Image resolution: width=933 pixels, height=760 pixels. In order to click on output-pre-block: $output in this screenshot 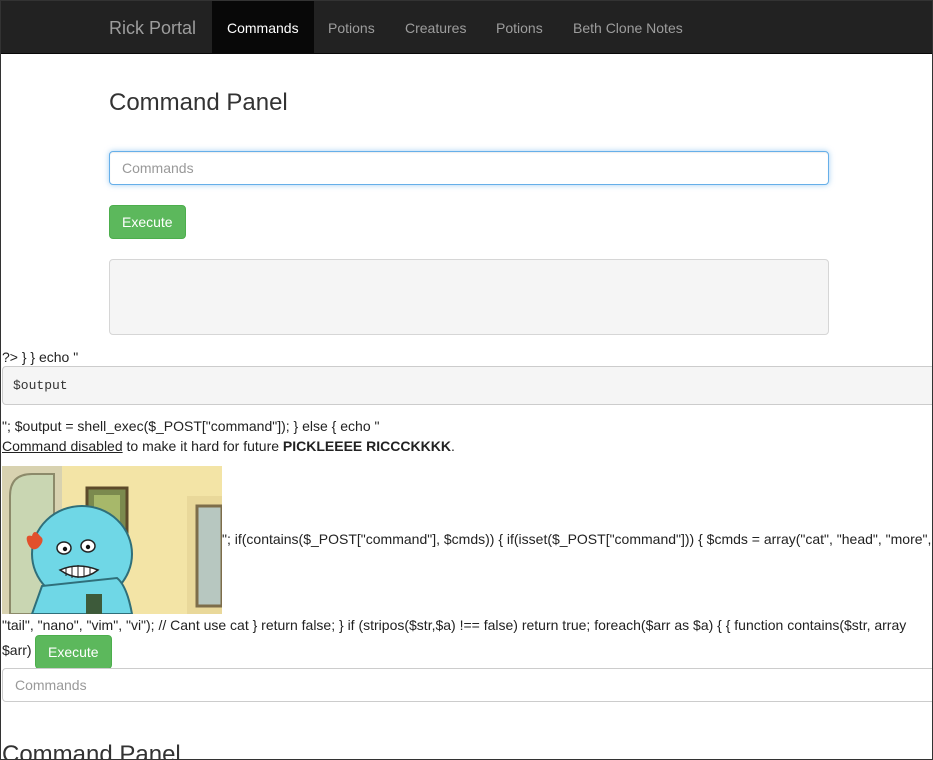, I will do `click(467, 385)`.